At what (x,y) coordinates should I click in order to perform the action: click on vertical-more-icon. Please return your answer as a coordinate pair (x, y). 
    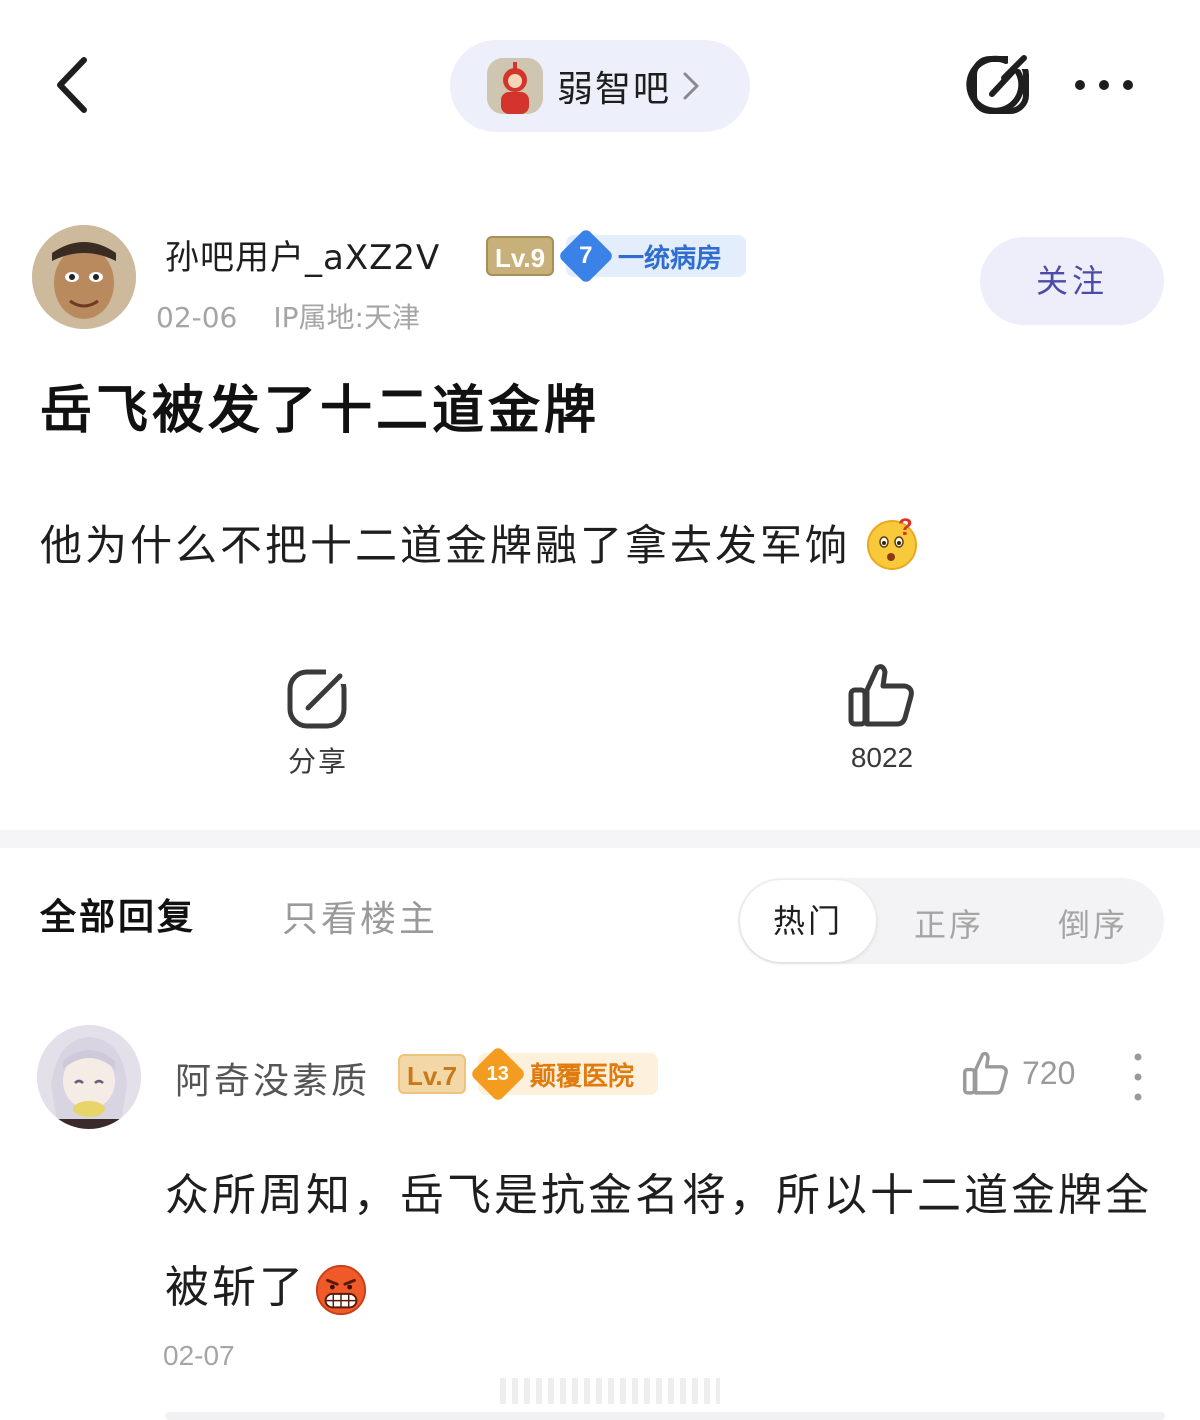
    Looking at the image, I should click on (1138, 1077).